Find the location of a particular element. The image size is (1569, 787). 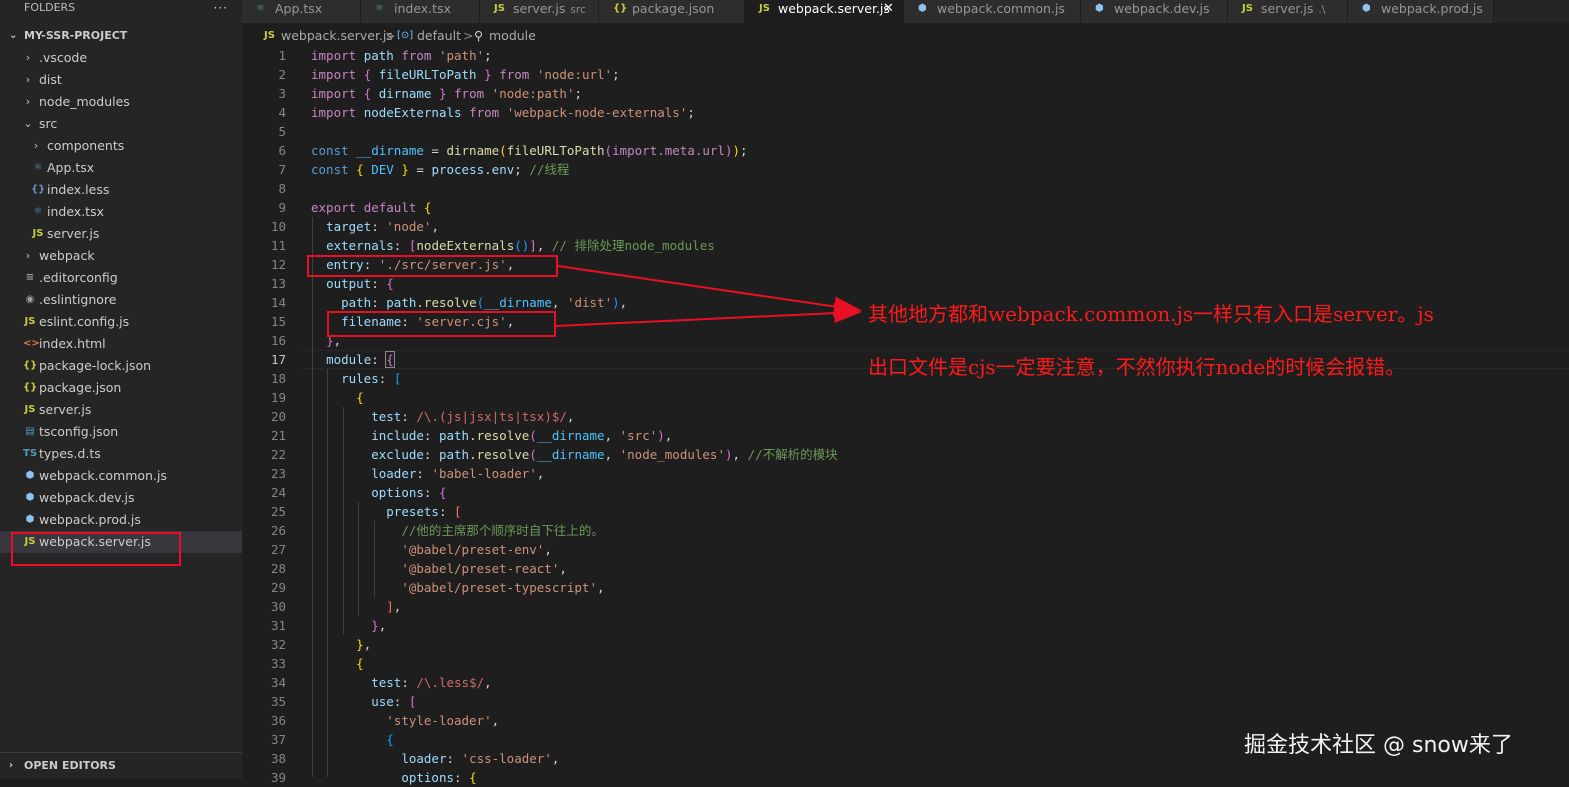

annotation-arrows is located at coordinates (708, 296).